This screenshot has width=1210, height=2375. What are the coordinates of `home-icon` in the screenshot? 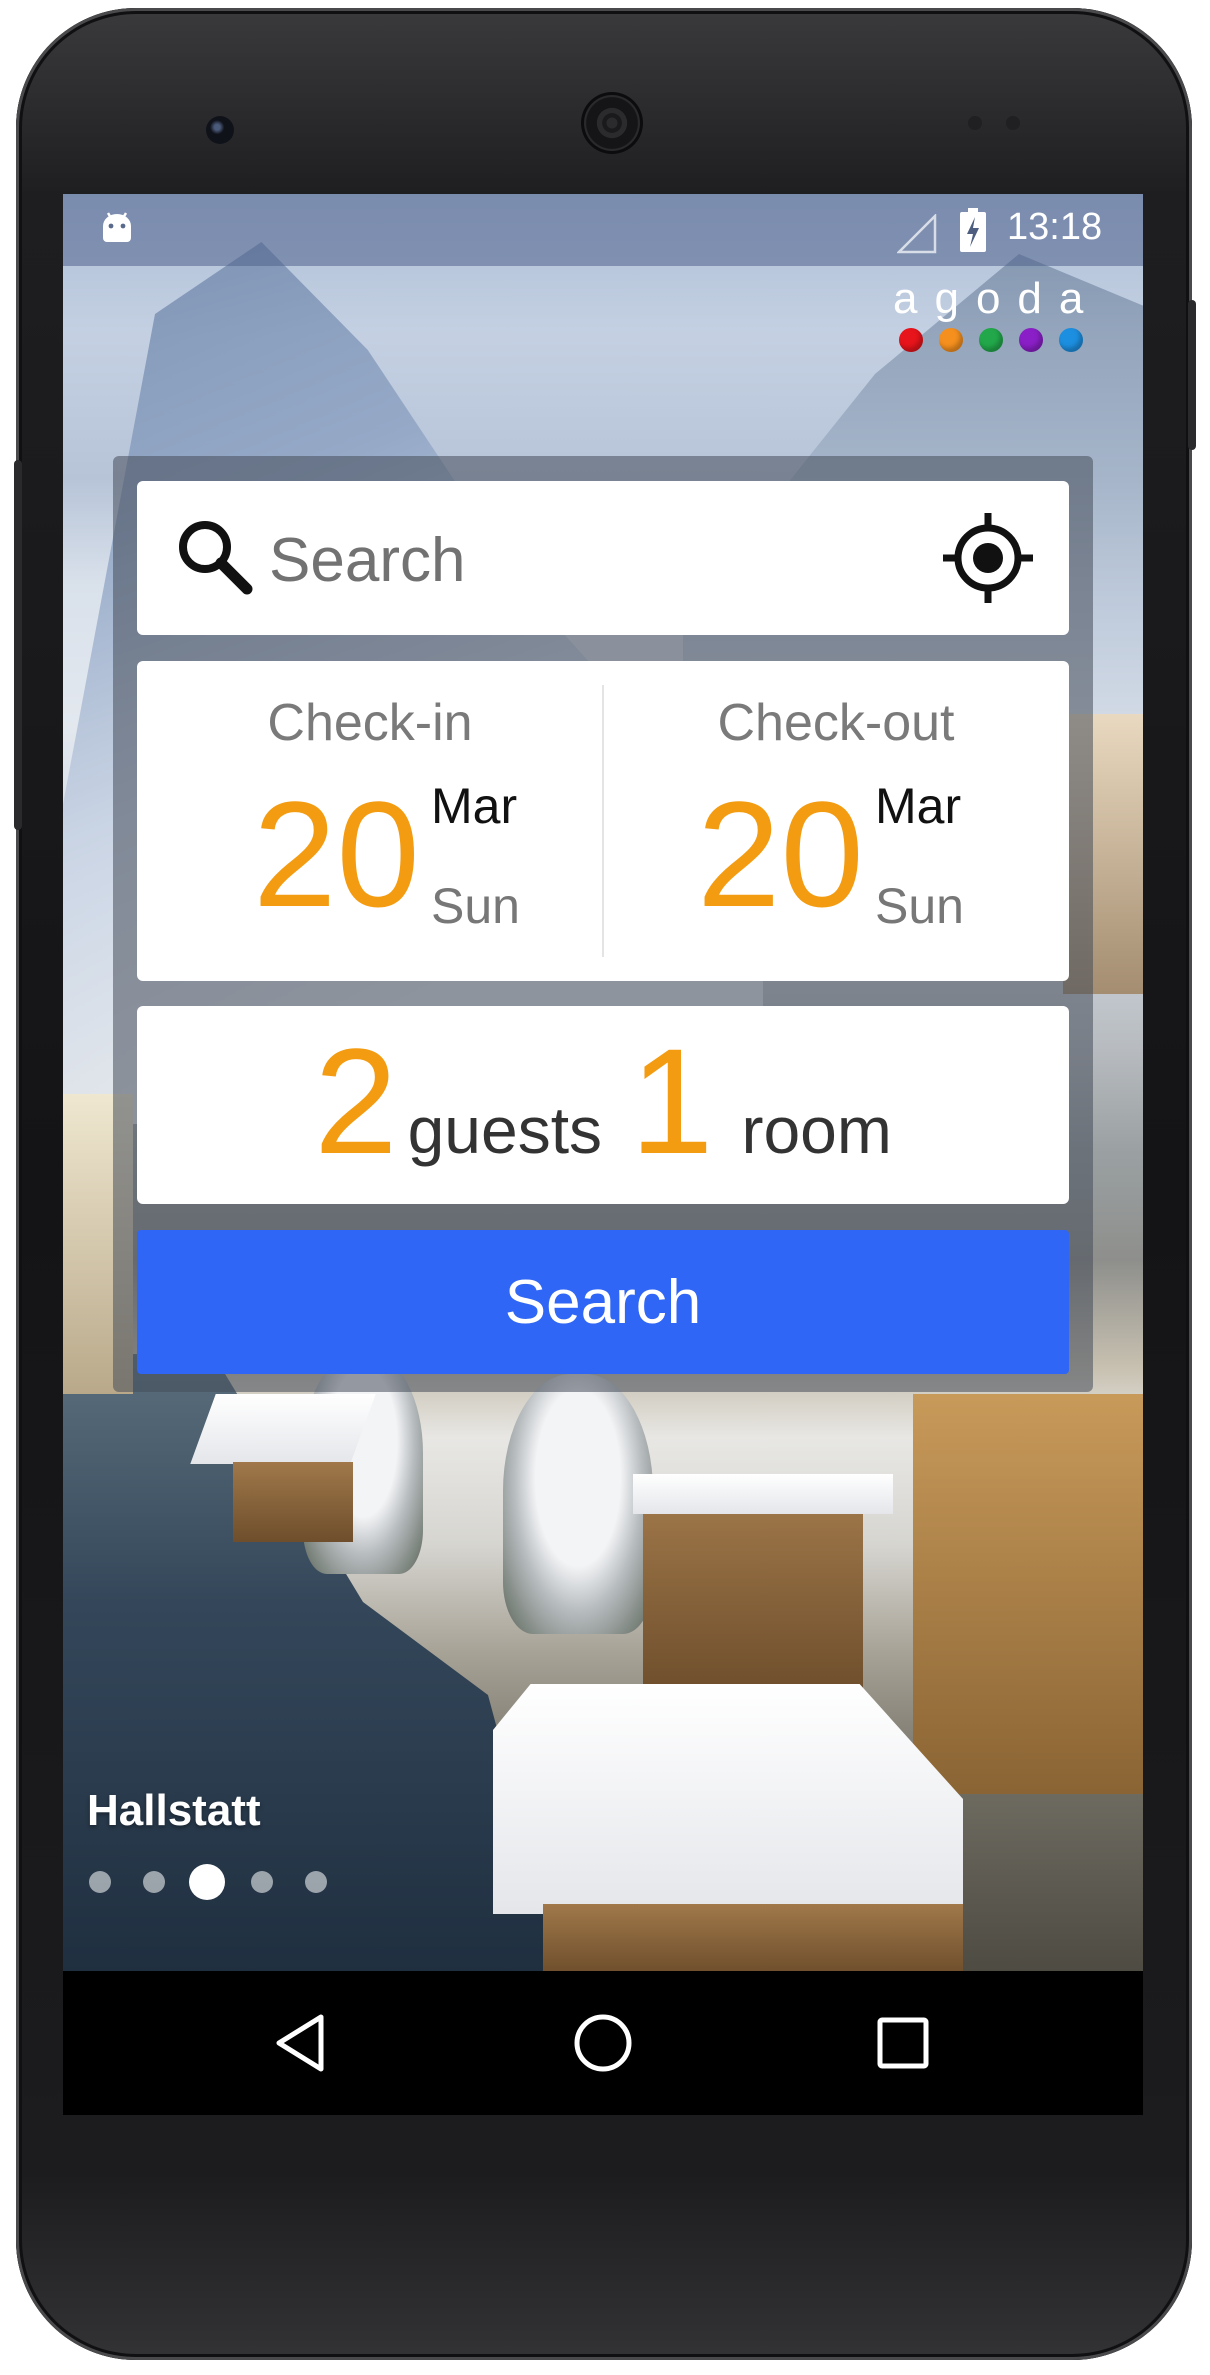 It's located at (603, 2043).